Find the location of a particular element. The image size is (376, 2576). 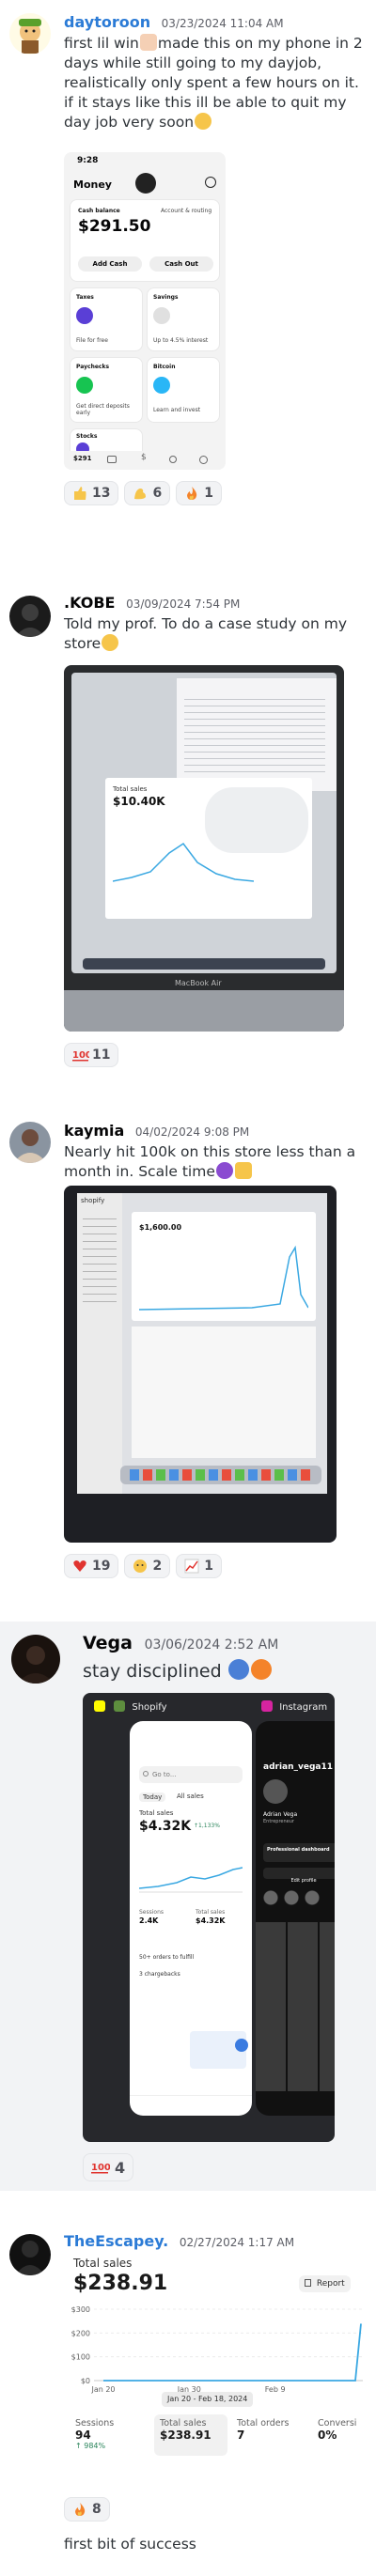

dashboard-label: Professional dashboard is located at coordinates (298, 1850).